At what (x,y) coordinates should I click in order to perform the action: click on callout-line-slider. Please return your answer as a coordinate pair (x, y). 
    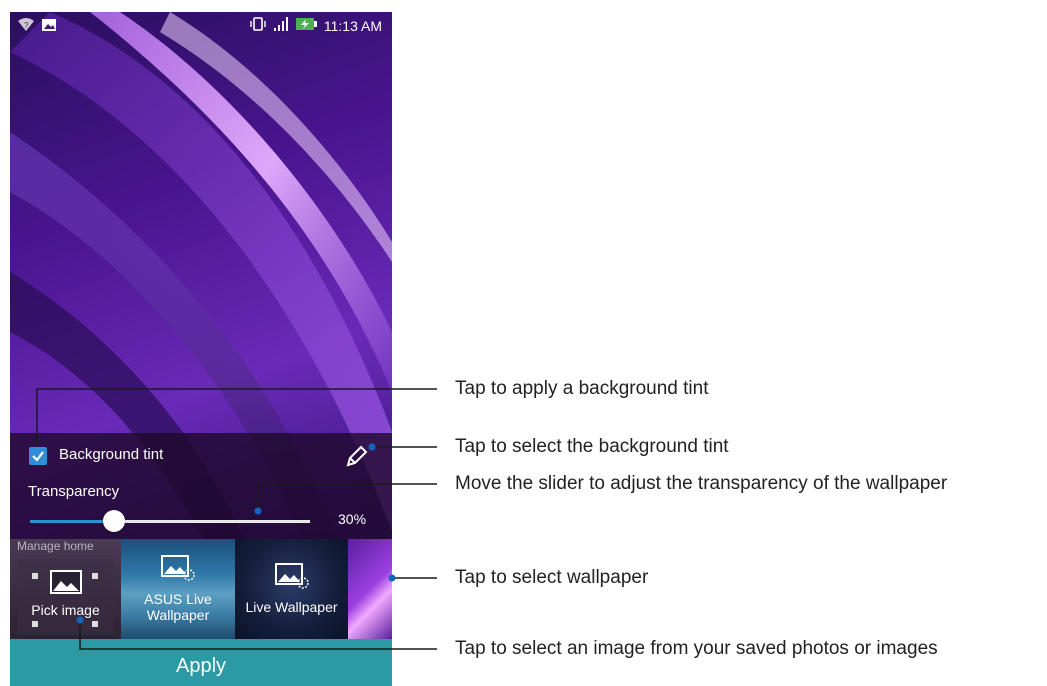
    Looking at the image, I should click on (347, 497).